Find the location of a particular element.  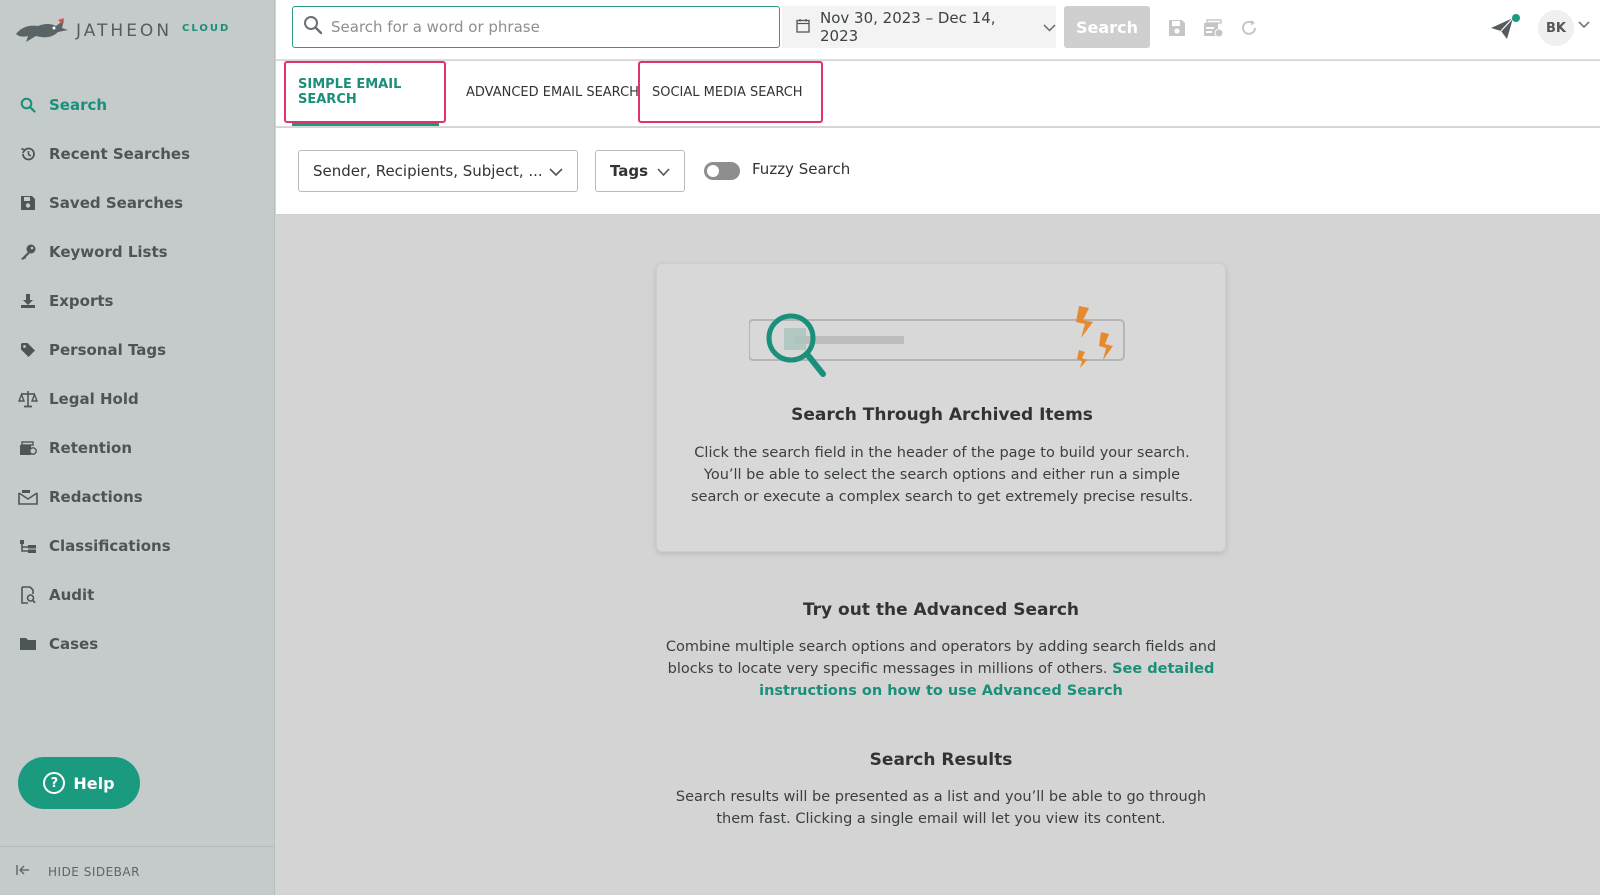

save-icon is located at coordinates (28, 203).